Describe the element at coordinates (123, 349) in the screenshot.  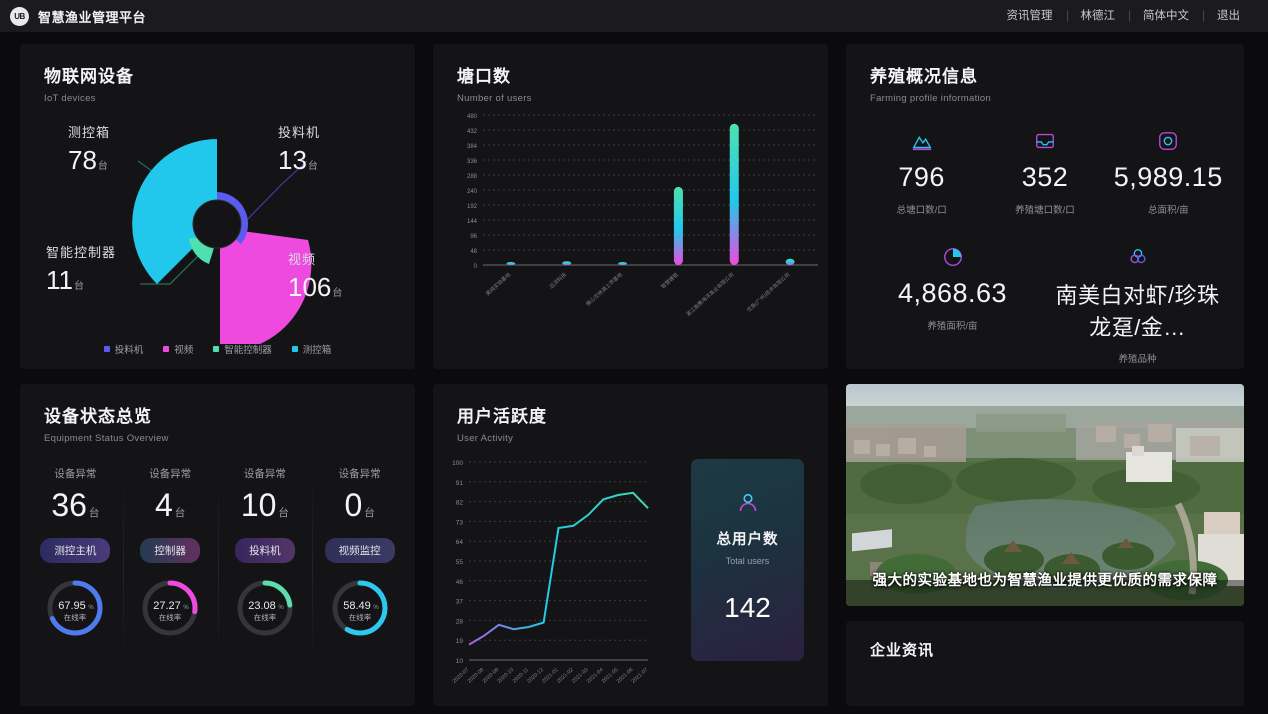
I see `legend-item-touliaoji: 投料机` at that location.